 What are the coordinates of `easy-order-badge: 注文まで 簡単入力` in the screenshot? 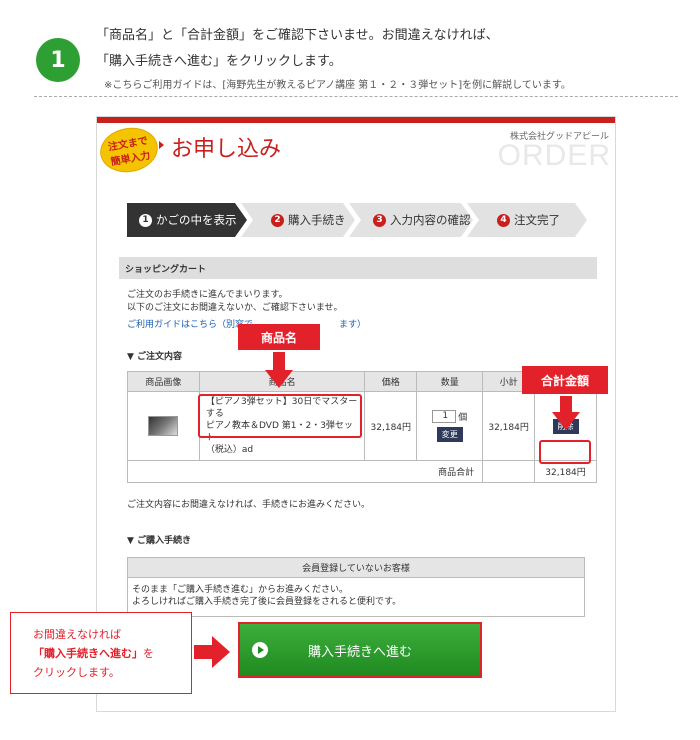 It's located at (129, 150).